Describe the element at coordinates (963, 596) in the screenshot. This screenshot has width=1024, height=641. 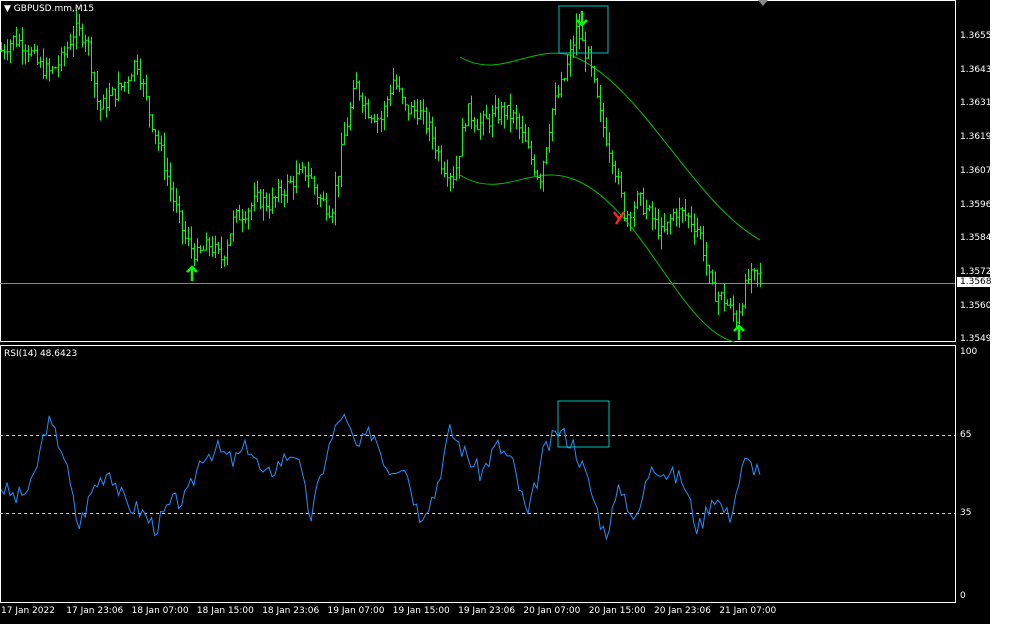
I see `rsi-tick: 0` at that location.